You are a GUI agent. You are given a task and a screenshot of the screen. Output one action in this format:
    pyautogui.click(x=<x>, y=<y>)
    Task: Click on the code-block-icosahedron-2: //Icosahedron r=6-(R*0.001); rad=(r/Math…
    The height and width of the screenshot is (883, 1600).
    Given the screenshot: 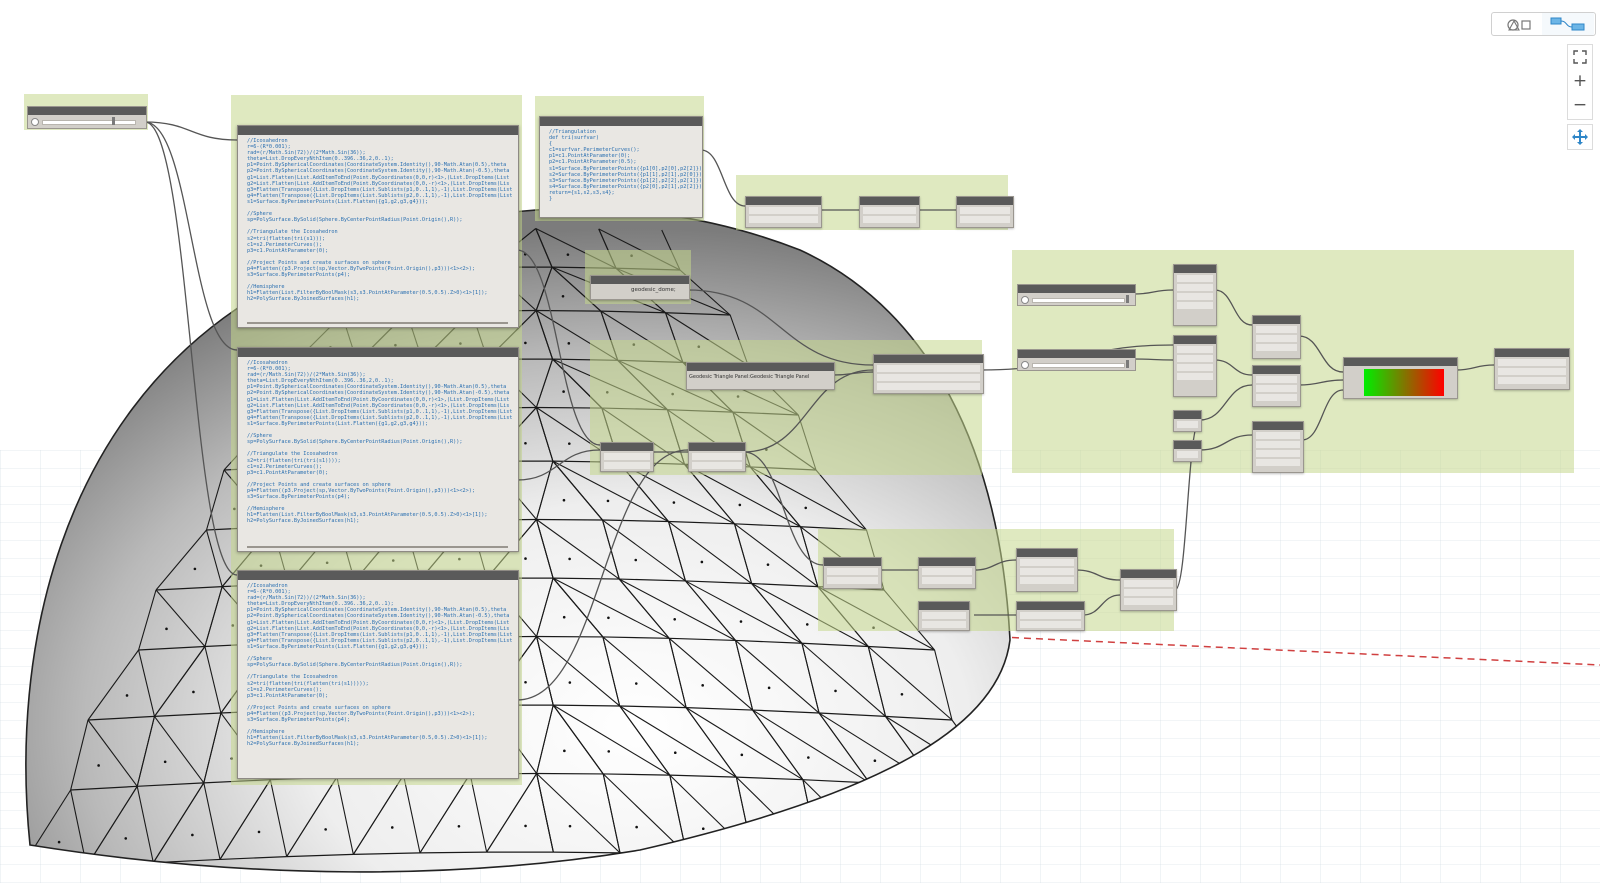 What is the action you would take?
    pyautogui.click(x=378, y=449)
    